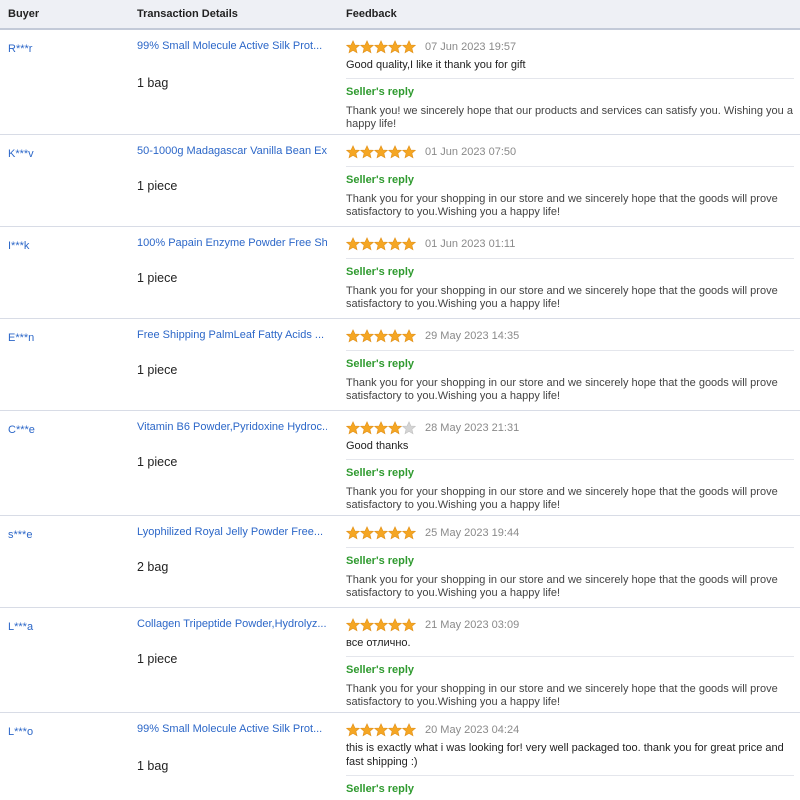 This screenshot has height=800, width=800. Describe the element at coordinates (21, 430) in the screenshot. I see `buyer-name-link: C***e` at that location.